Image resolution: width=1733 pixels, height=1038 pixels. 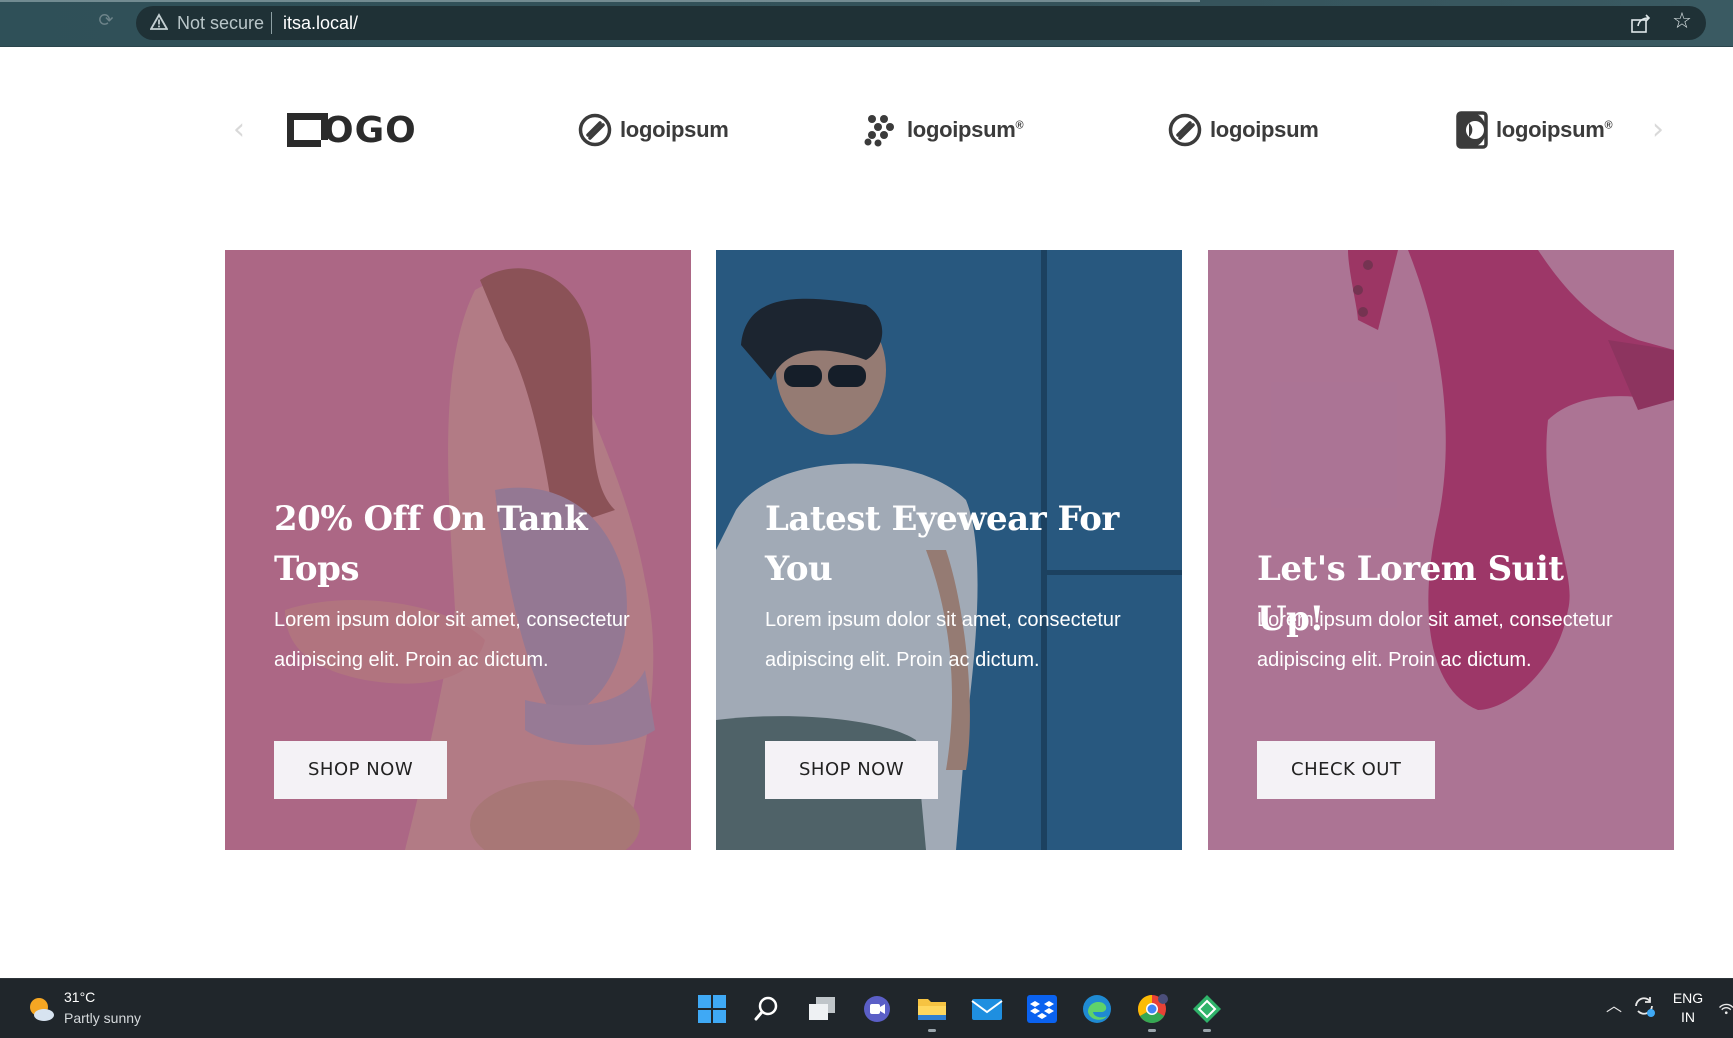 I want to click on browser-toolbar: ⟳ Not secure itsa.local/ ☆, so click(x=866, y=23).